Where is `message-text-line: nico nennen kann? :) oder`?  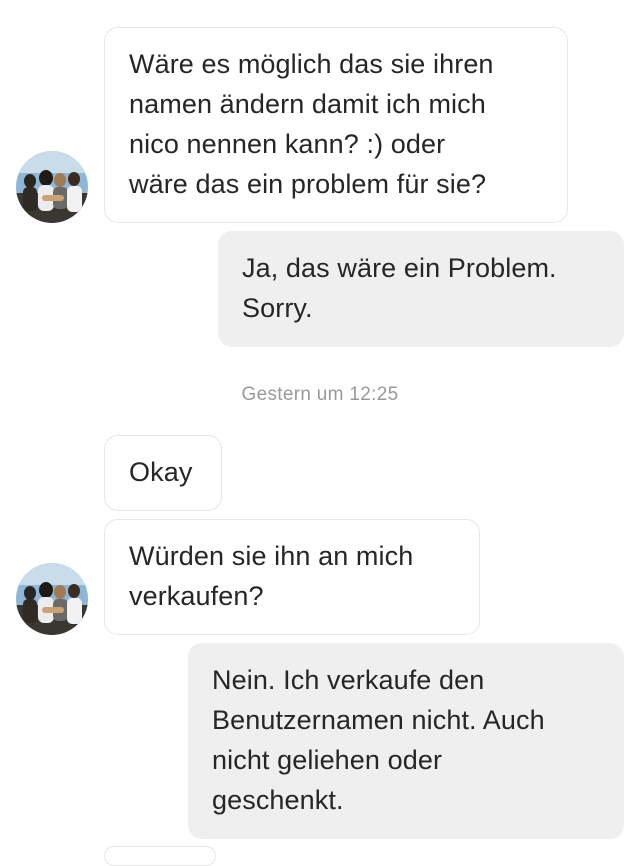
message-text-line: nico nennen kann? :) oder is located at coordinates (287, 144).